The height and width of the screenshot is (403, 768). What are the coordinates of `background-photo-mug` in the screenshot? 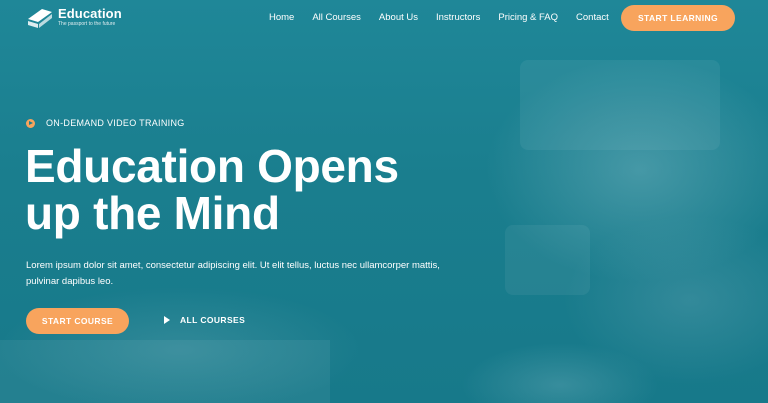 It's located at (547, 260).